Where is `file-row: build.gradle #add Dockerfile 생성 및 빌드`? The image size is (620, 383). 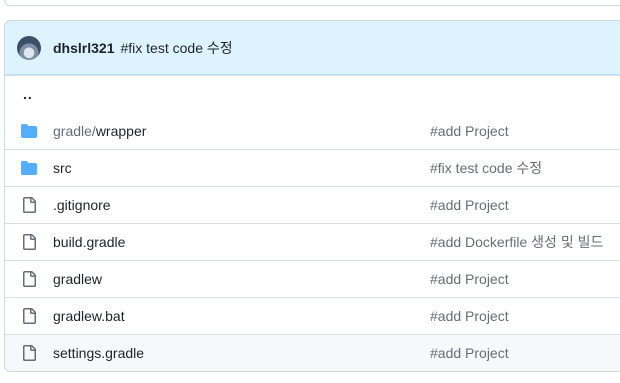 file-row: build.gradle #add Dockerfile 생성 및 빌드 is located at coordinates (312, 241).